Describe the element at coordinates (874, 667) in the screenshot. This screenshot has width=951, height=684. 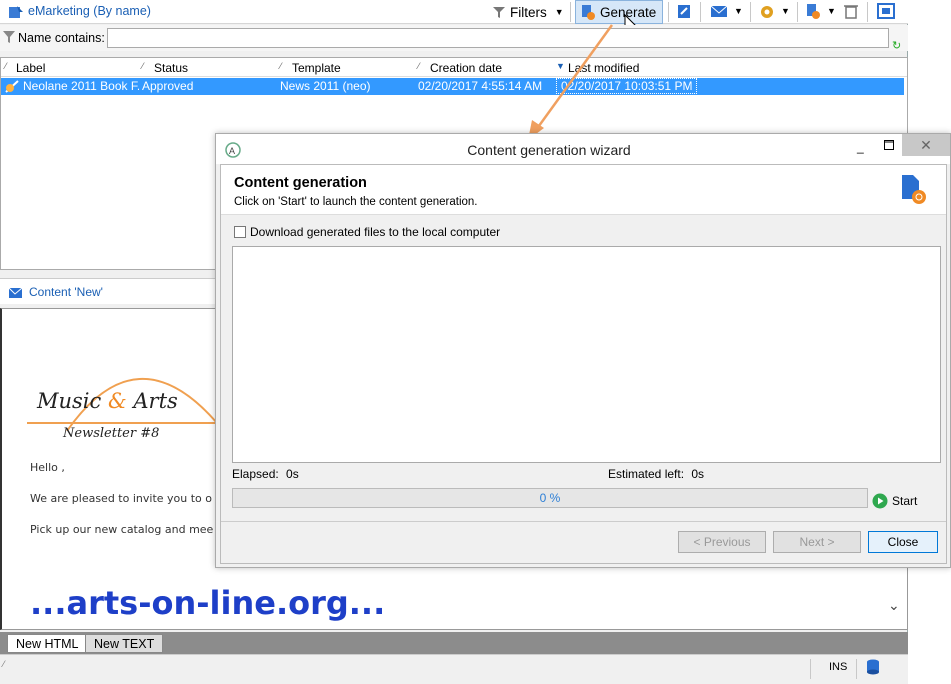
I see `database-icon` at that location.